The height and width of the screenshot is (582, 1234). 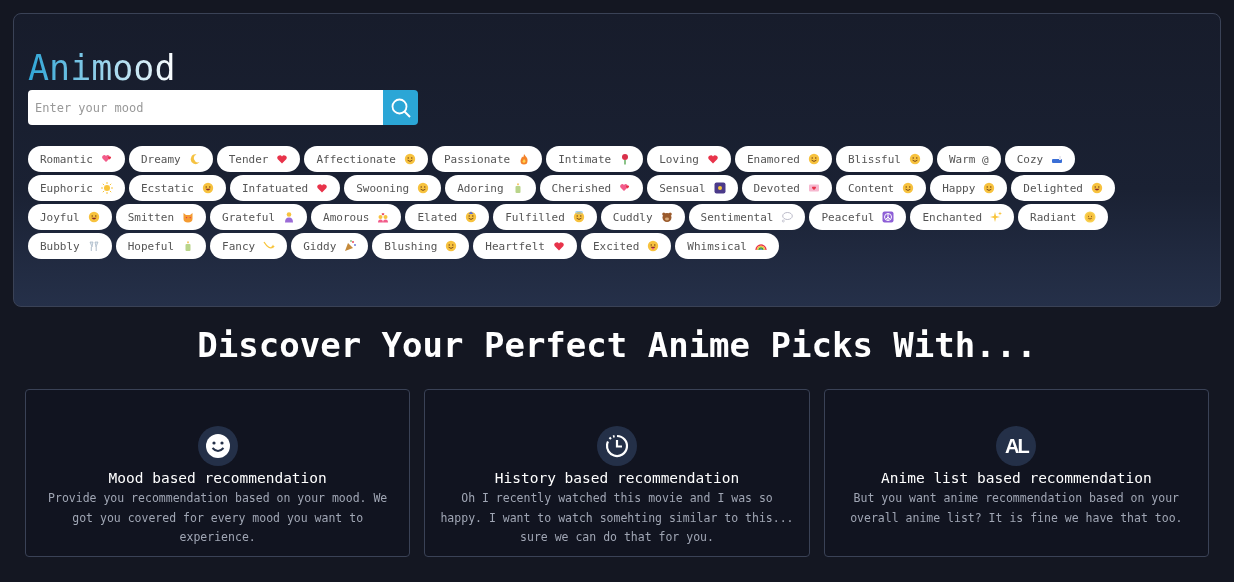 I want to click on glasses-icon, so click(x=93, y=246).